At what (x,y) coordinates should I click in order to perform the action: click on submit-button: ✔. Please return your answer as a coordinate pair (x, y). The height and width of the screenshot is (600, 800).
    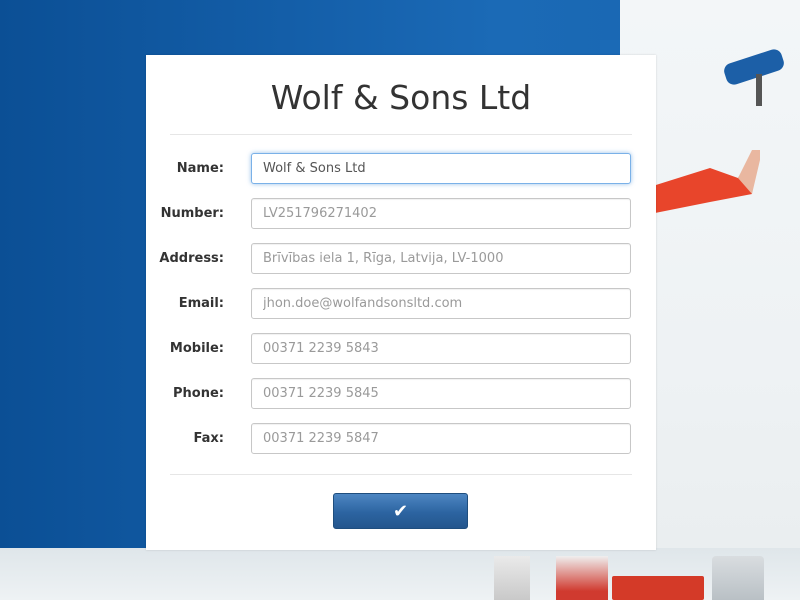
    Looking at the image, I should click on (400, 511).